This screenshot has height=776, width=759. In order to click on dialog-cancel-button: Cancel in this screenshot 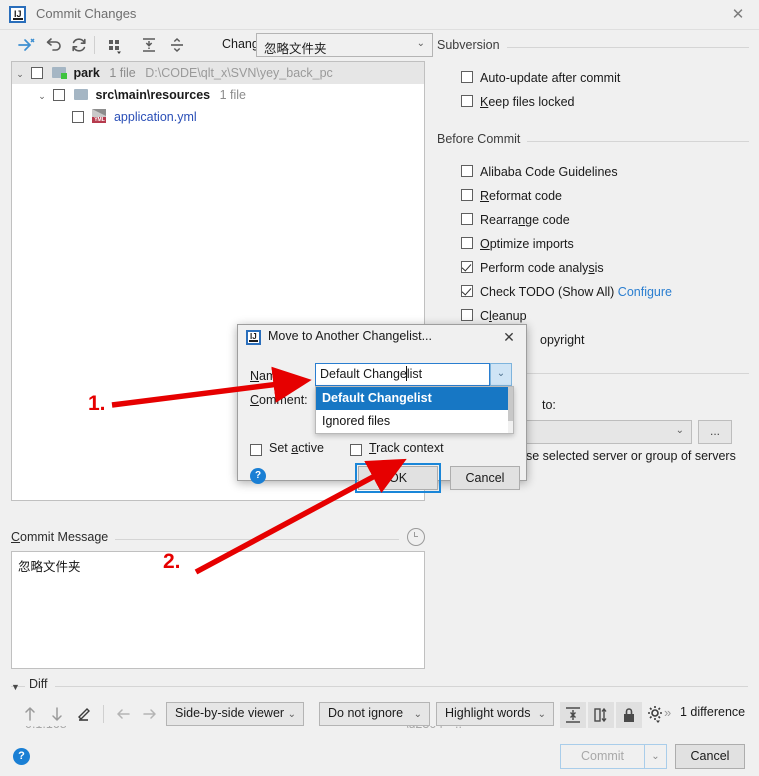, I will do `click(485, 478)`.